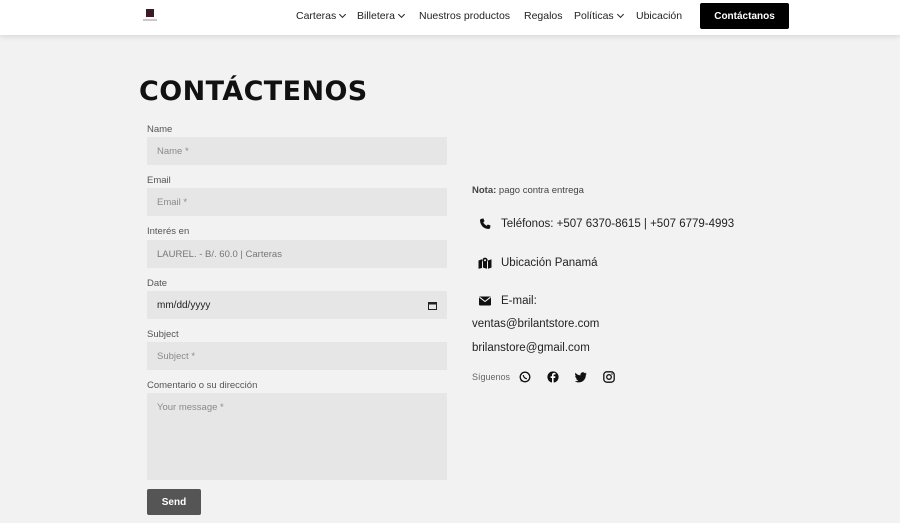  I want to click on logo-mark, so click(150, 13).